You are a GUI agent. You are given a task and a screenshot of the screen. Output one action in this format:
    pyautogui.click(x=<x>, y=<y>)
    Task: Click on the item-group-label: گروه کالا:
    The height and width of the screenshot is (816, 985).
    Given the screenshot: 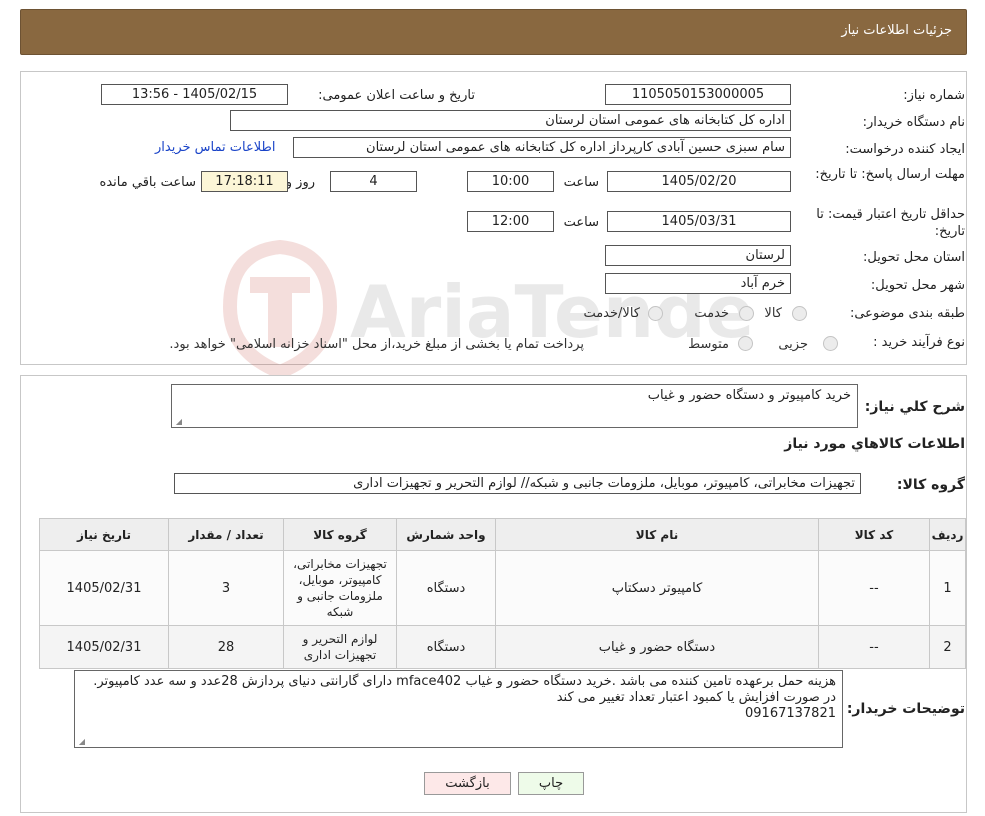 What is the action you would take?
    pyautogui.click(x=930, y=485)
    